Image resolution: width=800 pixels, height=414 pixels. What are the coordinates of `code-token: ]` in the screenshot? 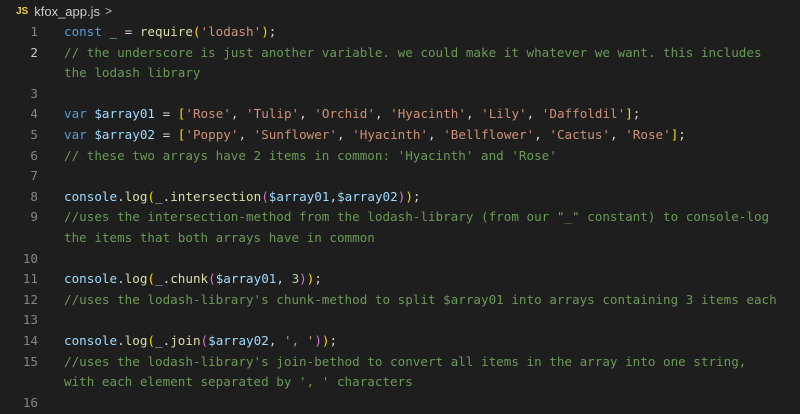 It's located at (629, 114).